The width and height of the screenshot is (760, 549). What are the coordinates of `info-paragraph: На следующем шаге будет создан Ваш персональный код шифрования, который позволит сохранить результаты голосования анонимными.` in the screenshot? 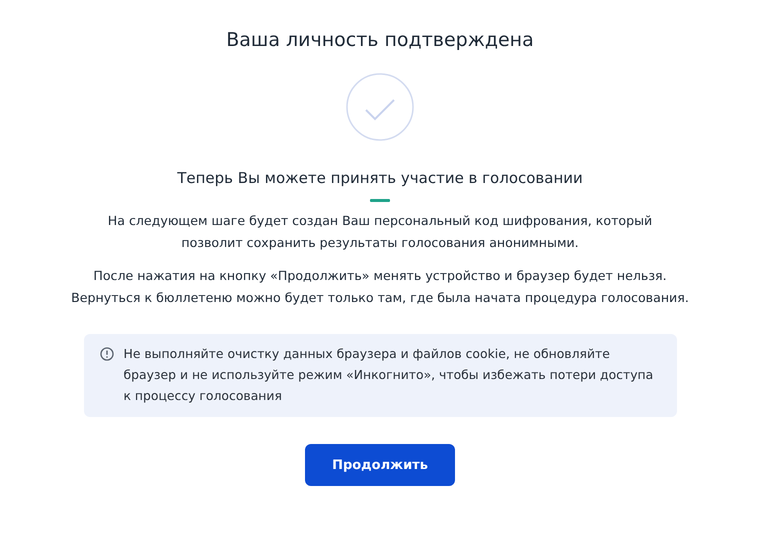 It's located at (380, 232).